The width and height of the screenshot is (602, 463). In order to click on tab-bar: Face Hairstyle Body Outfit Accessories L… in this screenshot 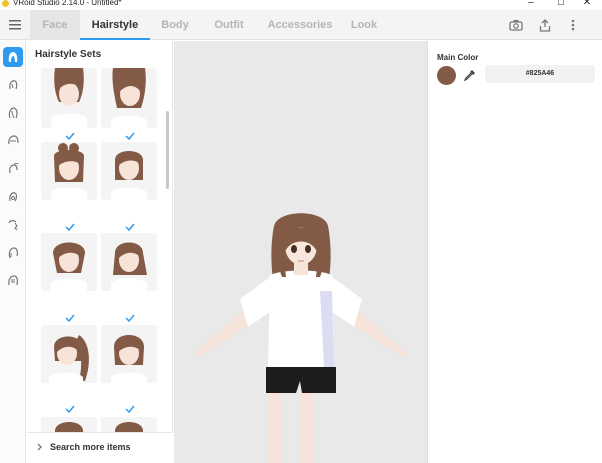, I will do `click(301, 25)`.